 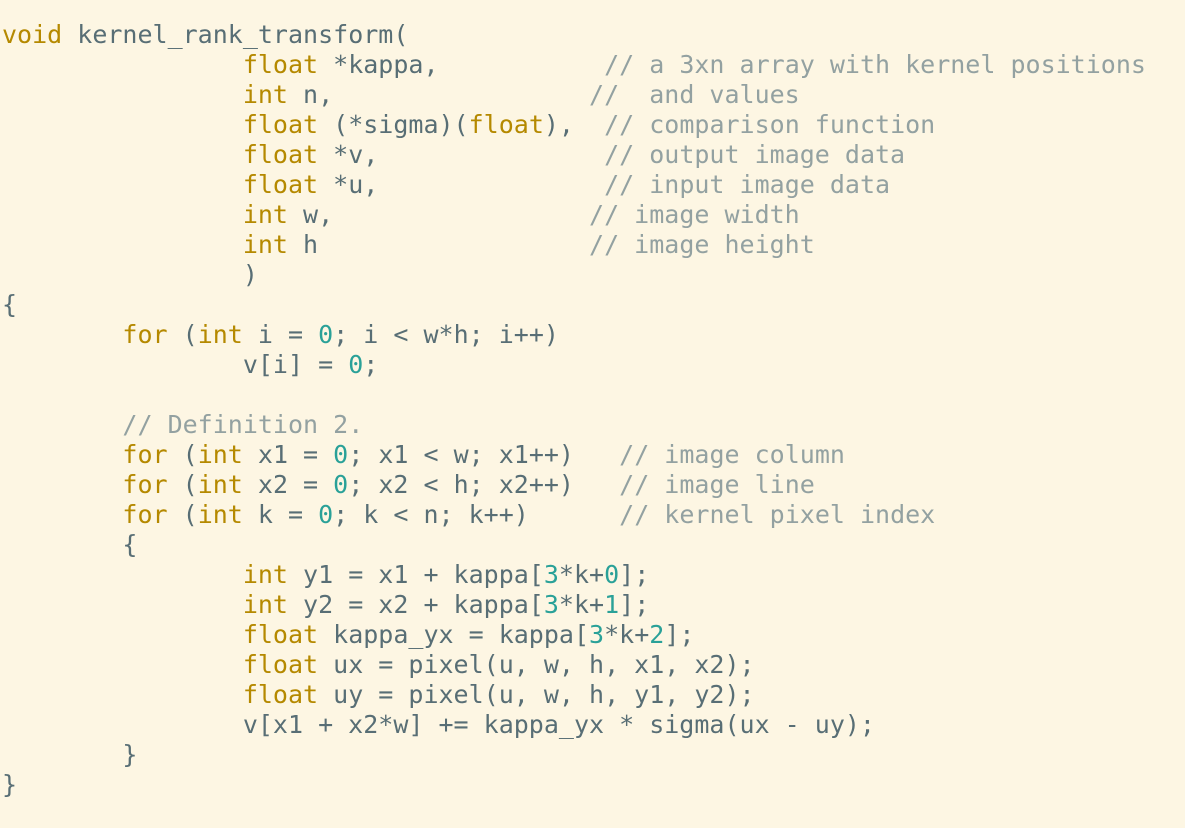 I want to click on keyword-token: void, so click(x=32, y=34).